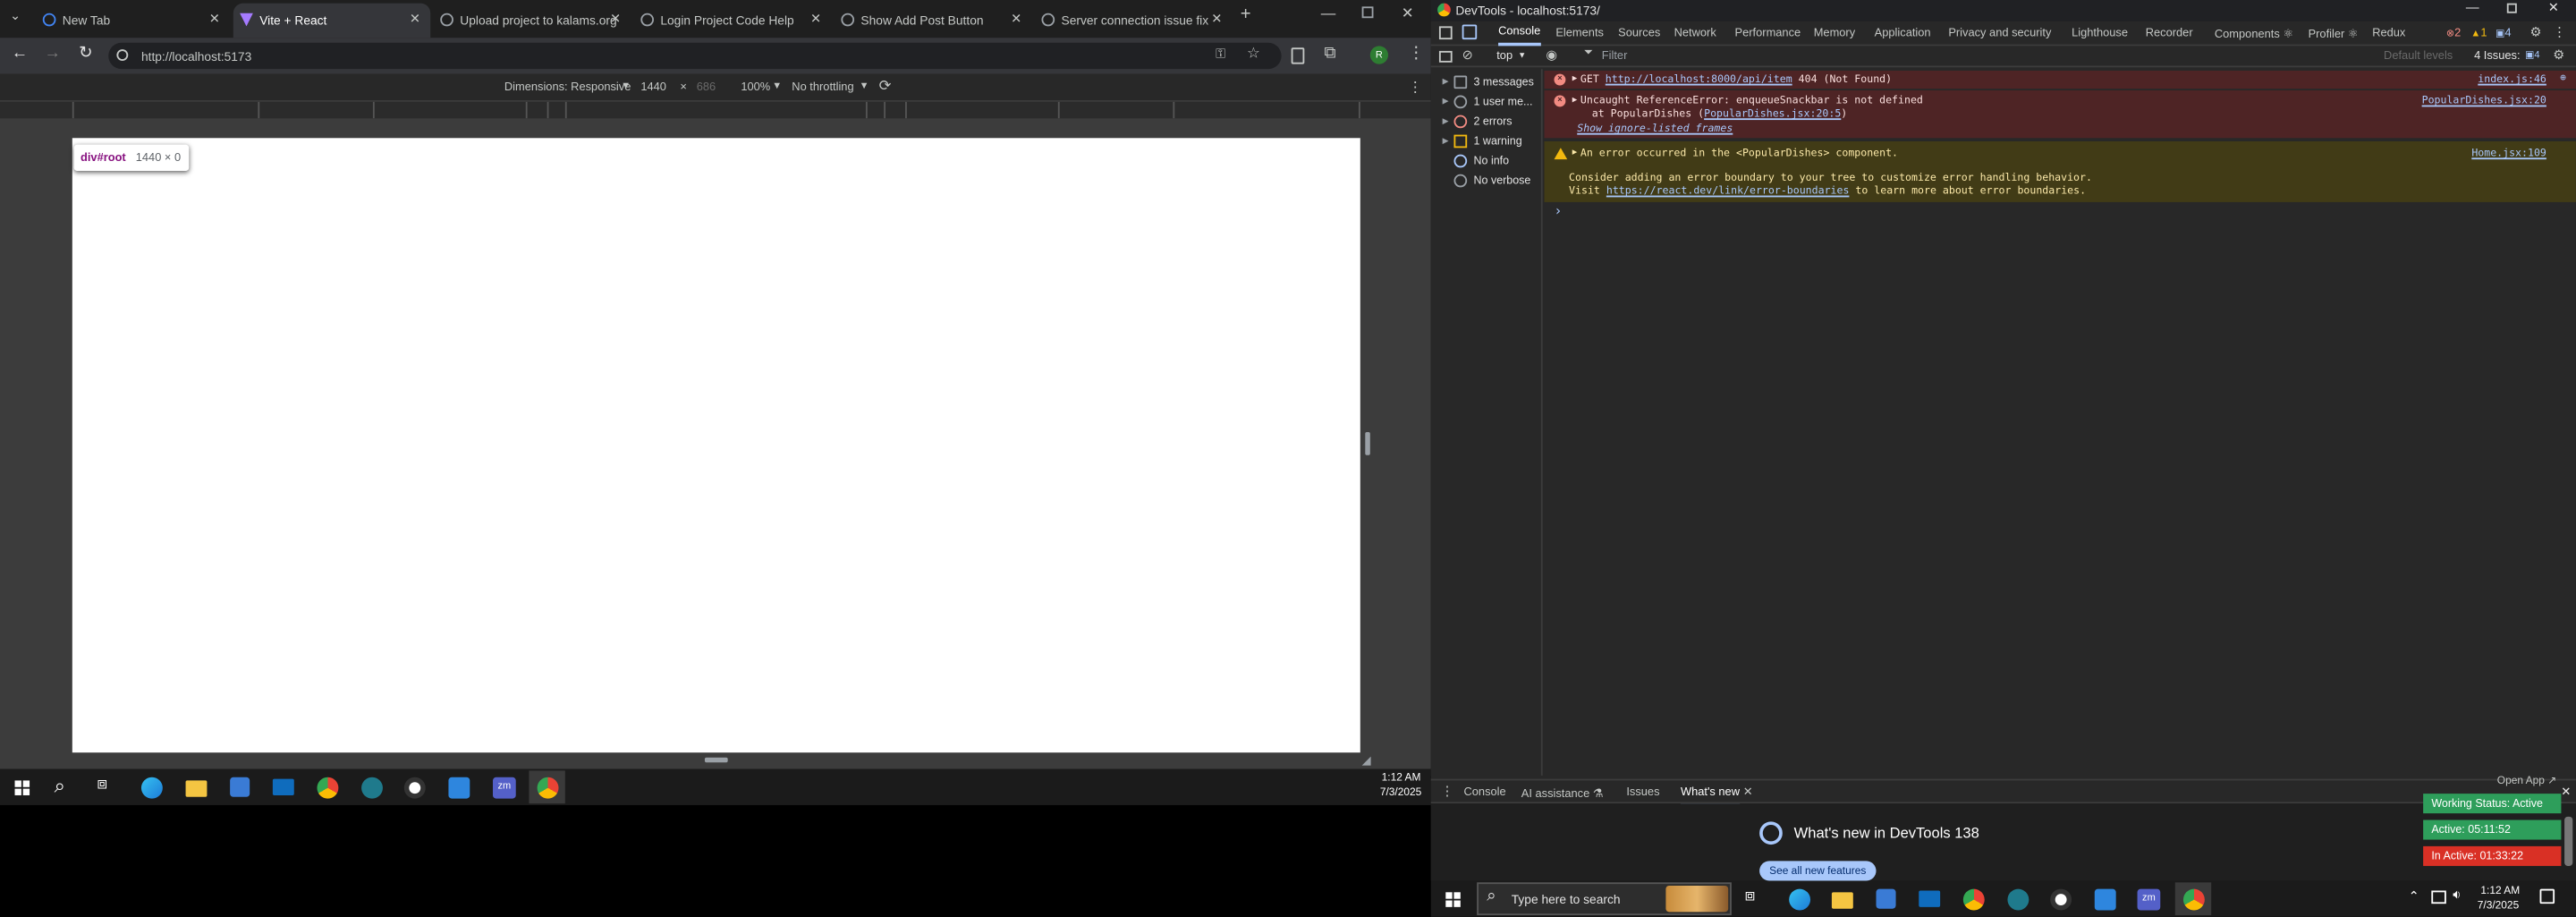 The width and height of the screenshot is (2576, 917). I want to click on tab-profiler: Profiler ⚛, so click(2334, 34).